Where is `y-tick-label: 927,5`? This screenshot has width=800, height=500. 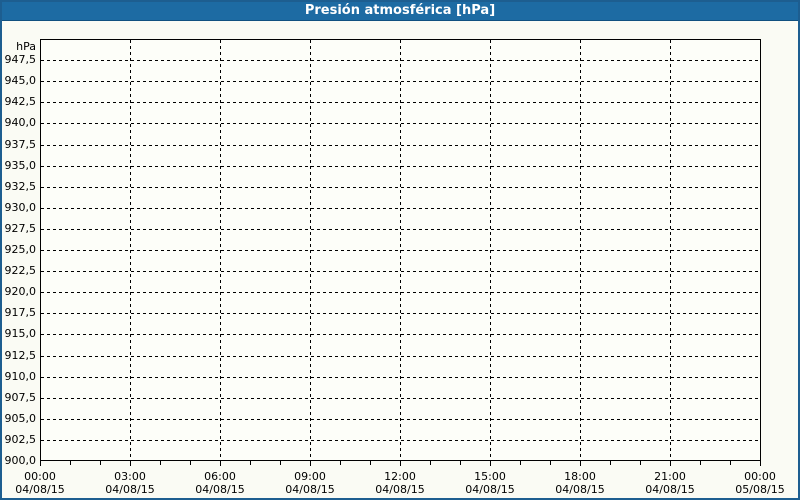
y-tick-label: 927,5 is located at coordinates (20, 228).